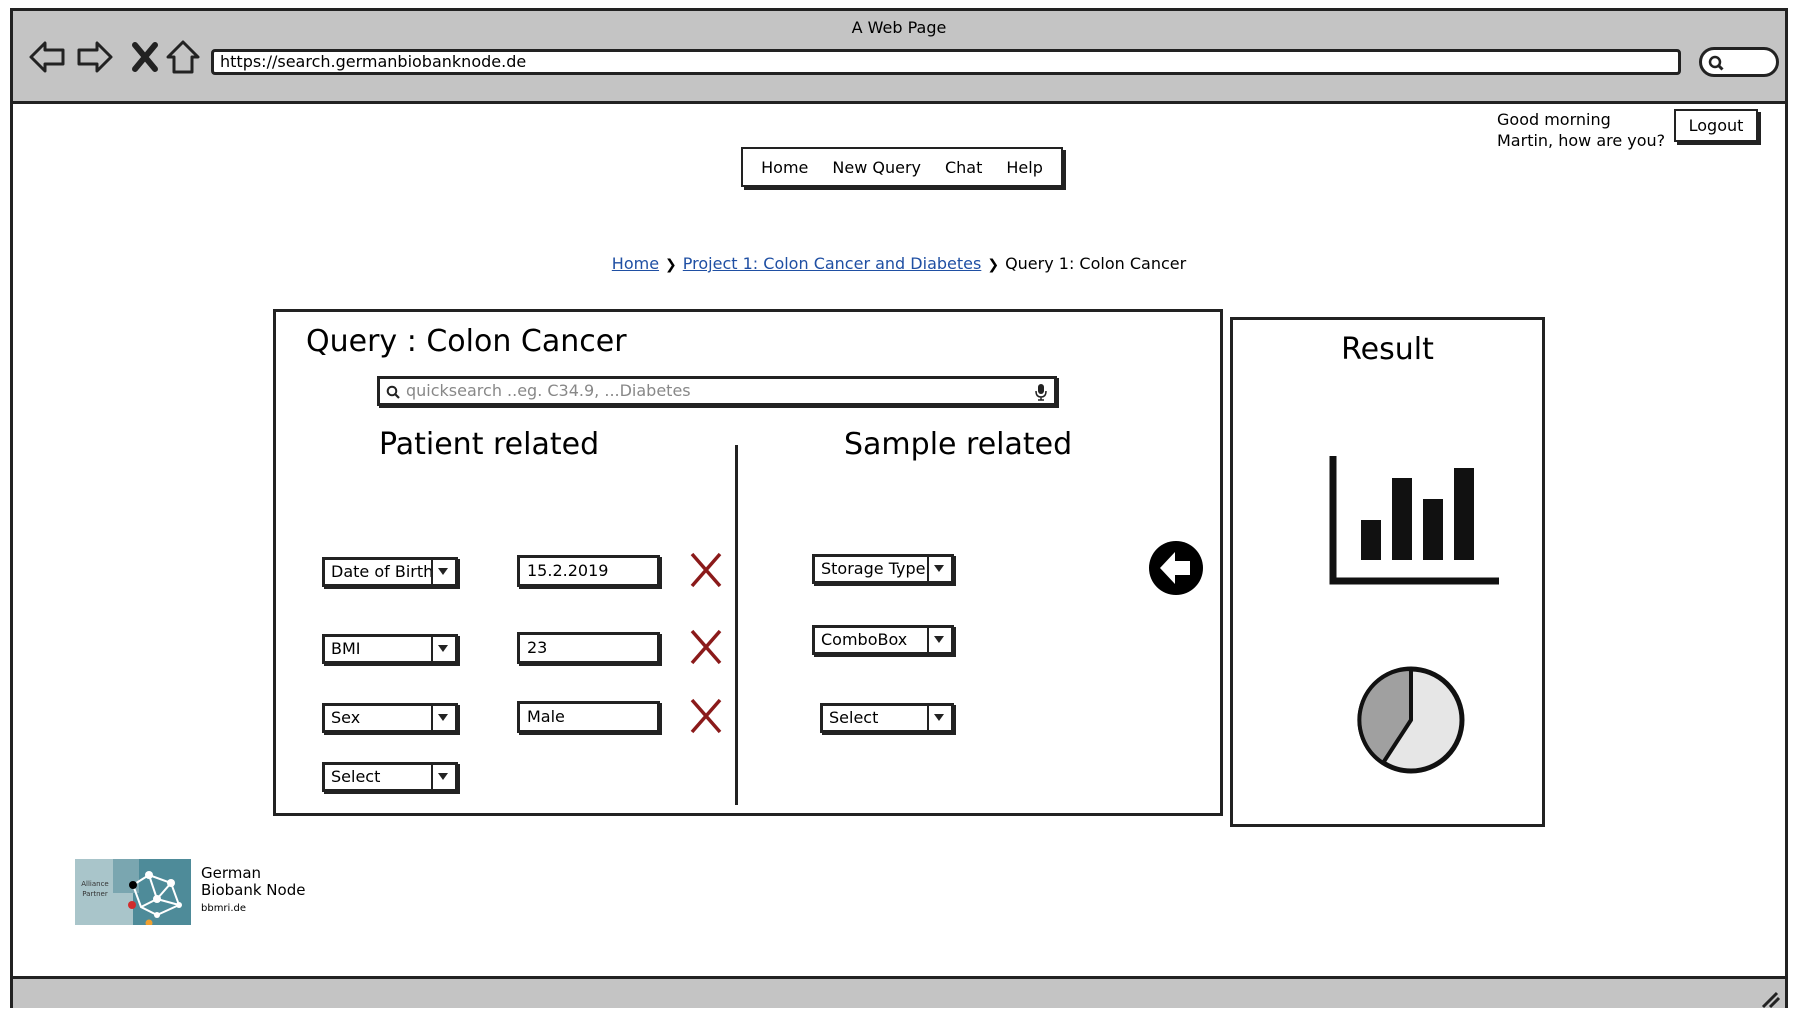 The width and height of the screenshot is (1795, 1009). Describe the element at coordinates (958, 444) in the screenshot. I see `sample-related-heading: Sample related` at that location.